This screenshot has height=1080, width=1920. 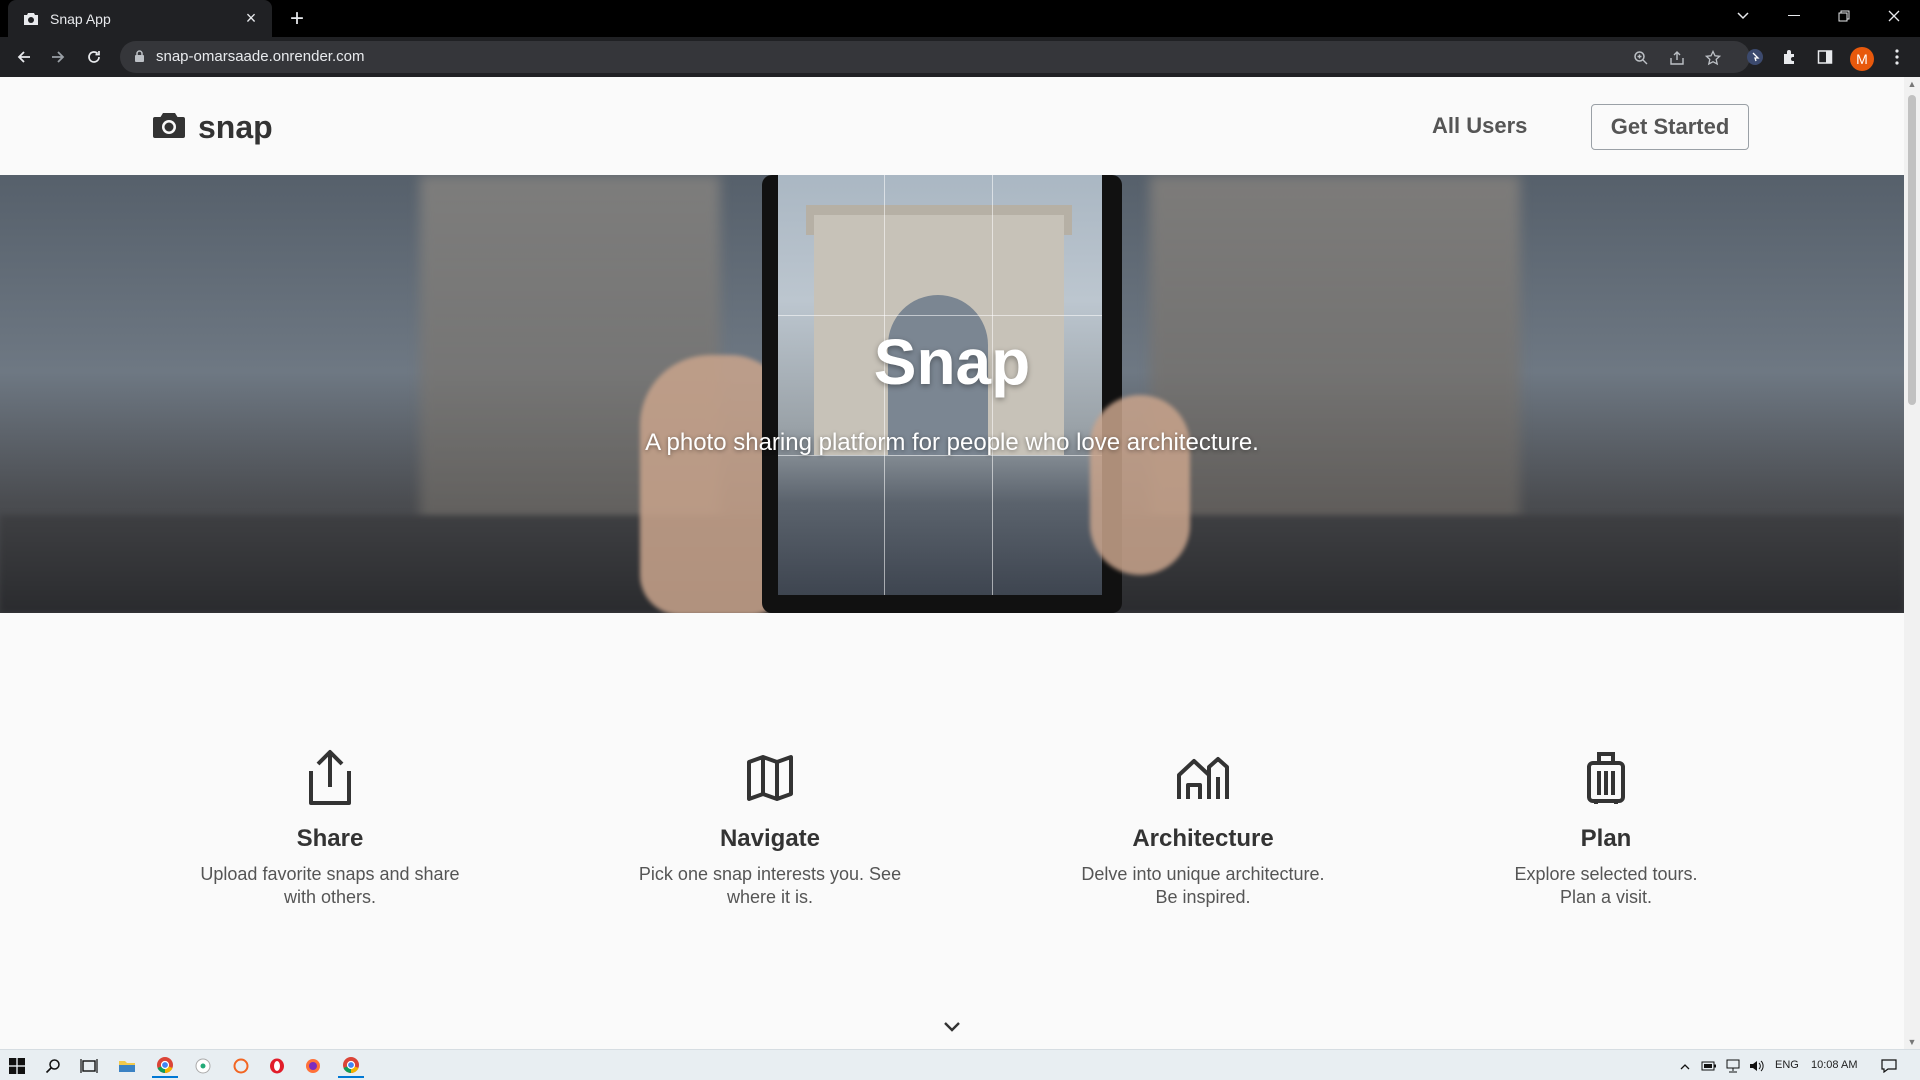 What do you see at coordinates (127, 1066) in the screenshot?
I see `file-explorer-icon` at bounding box center [127, 1066].